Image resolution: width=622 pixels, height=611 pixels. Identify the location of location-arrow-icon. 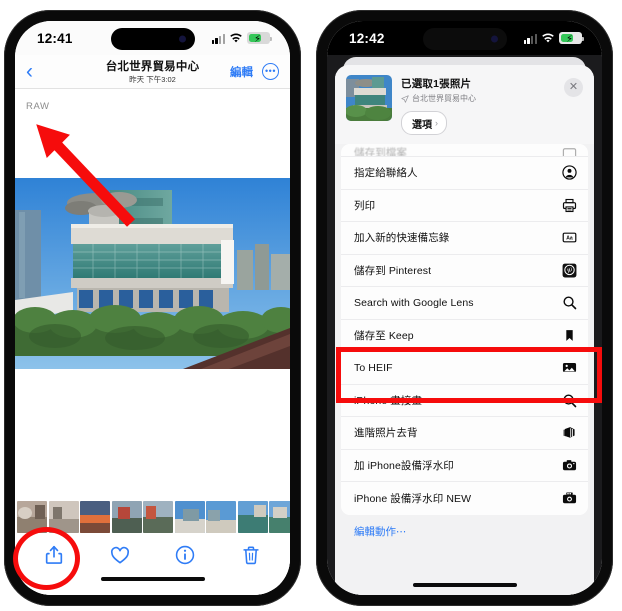
(405, 98).